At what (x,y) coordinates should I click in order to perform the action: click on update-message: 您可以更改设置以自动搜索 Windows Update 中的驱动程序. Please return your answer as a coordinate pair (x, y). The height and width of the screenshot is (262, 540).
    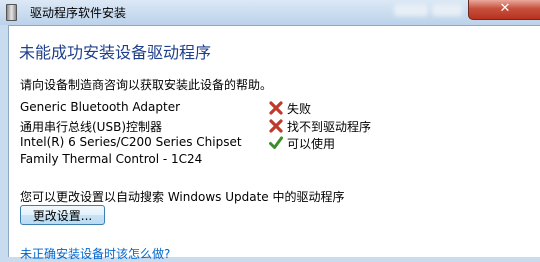
    Looking at the image, I should click on (182, 197).